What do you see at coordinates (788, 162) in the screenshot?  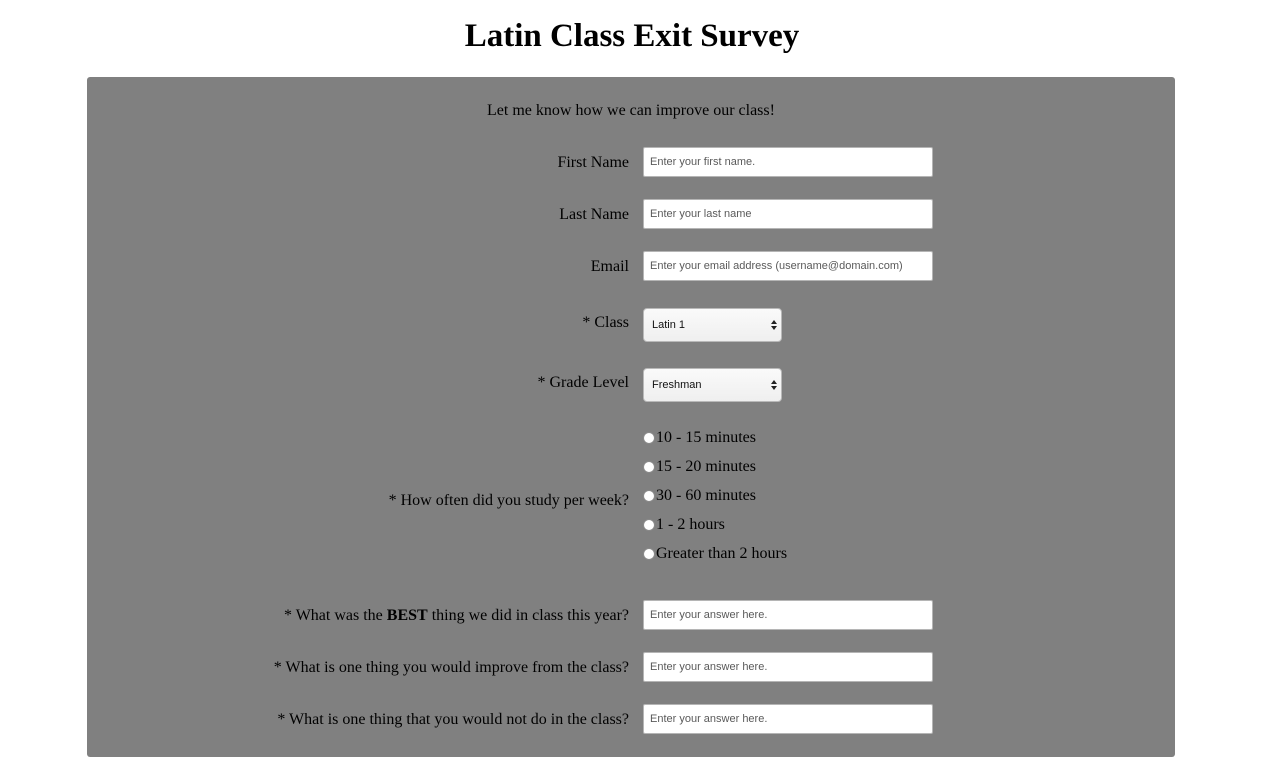 I see `first-name-field` at bounding box center [788, 162].